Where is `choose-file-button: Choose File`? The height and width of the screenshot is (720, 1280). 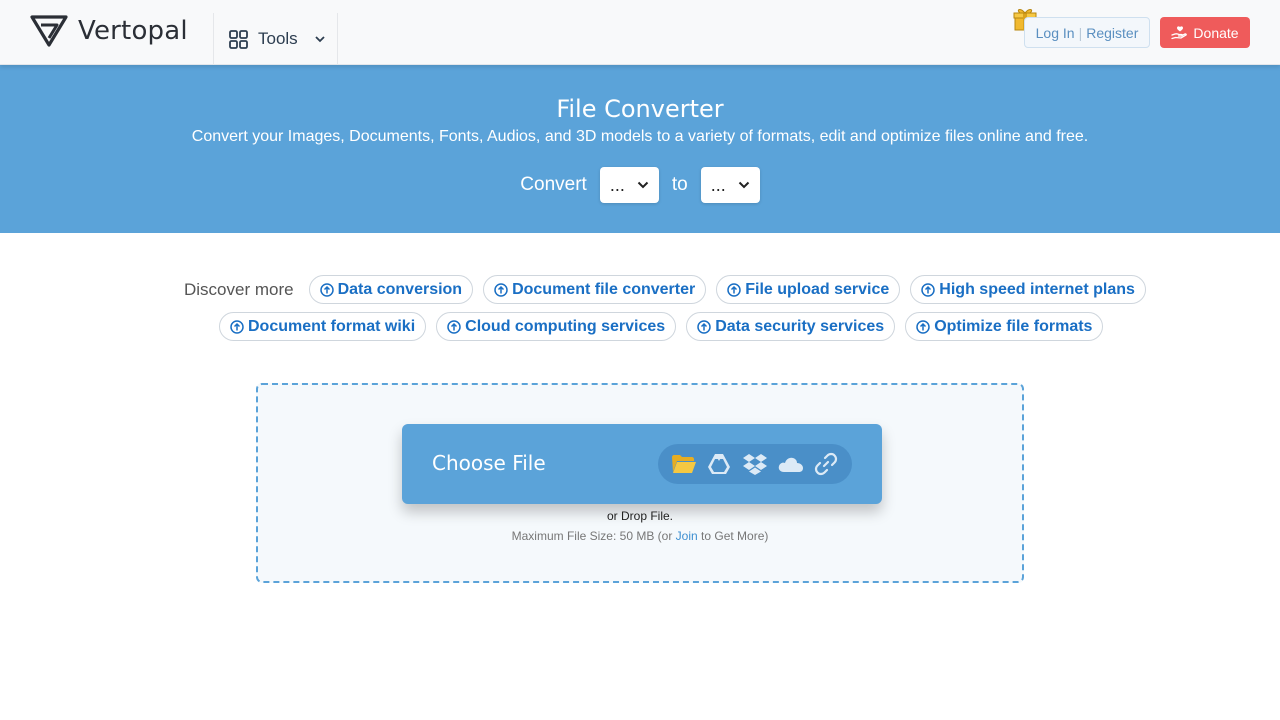
choose-file-button: Choose File is located at coordinates (642, 464).